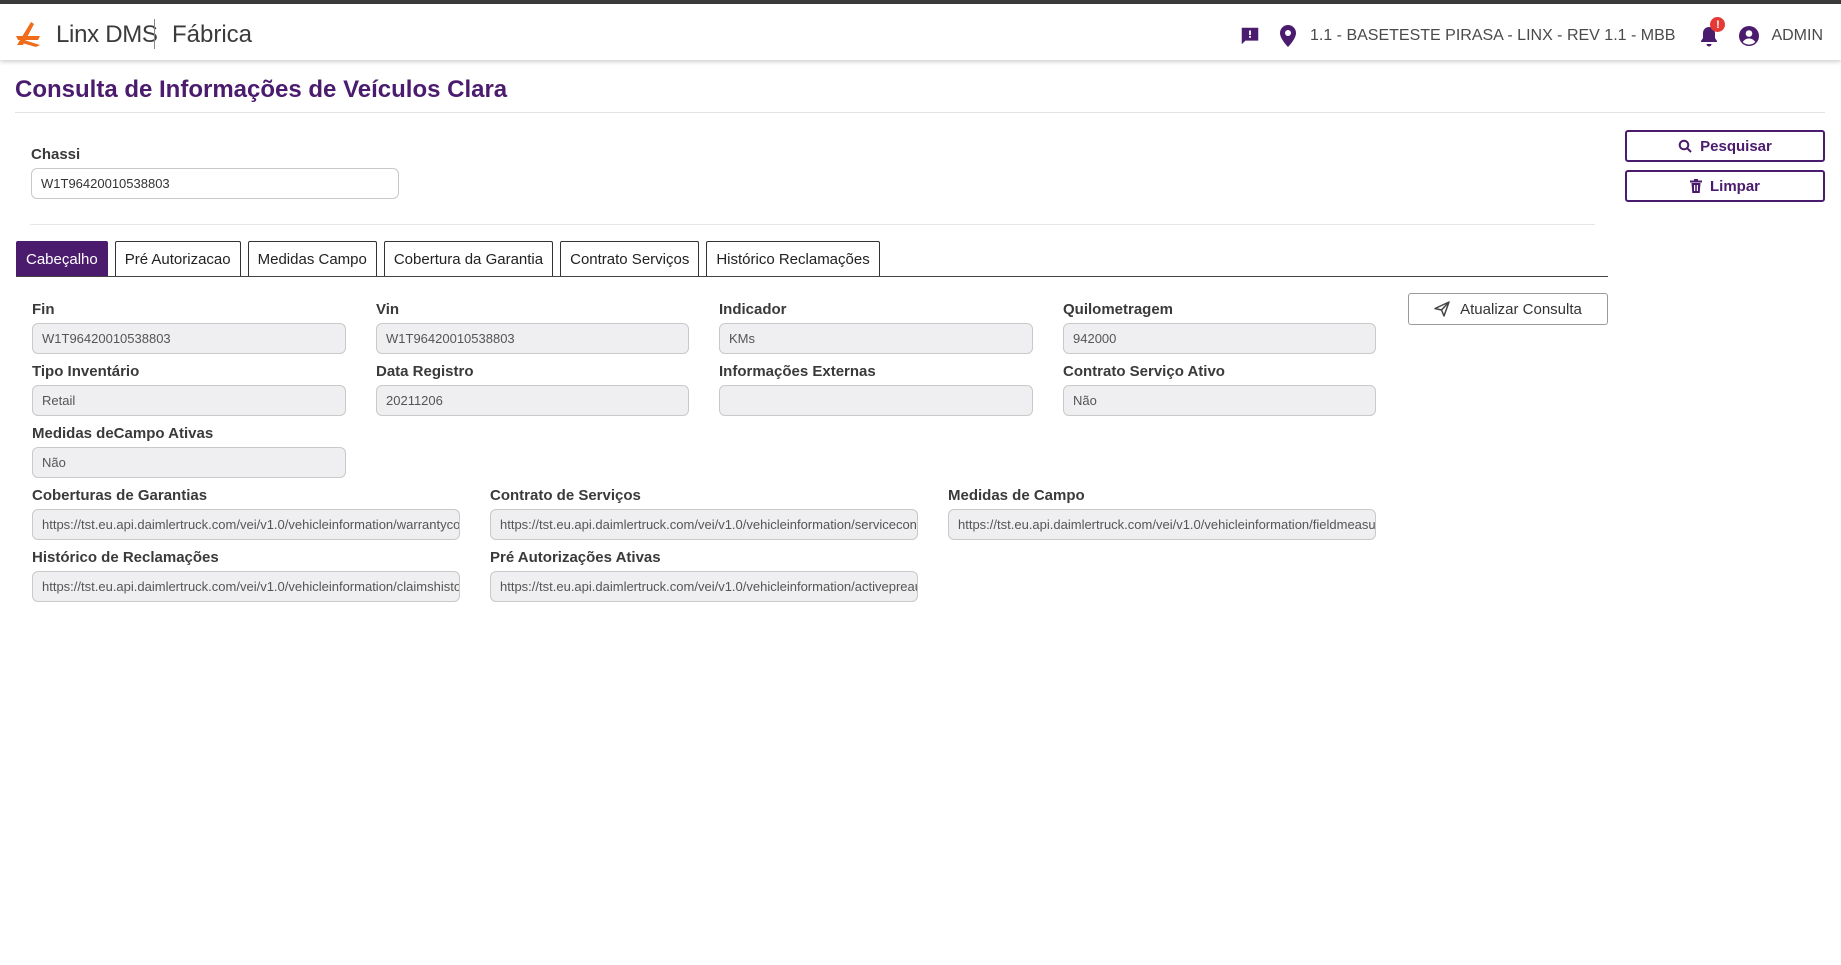 This screenshot has width=1841, height=965. I want to click on chassi-input: W1T96420010538803, so click(215, 183).